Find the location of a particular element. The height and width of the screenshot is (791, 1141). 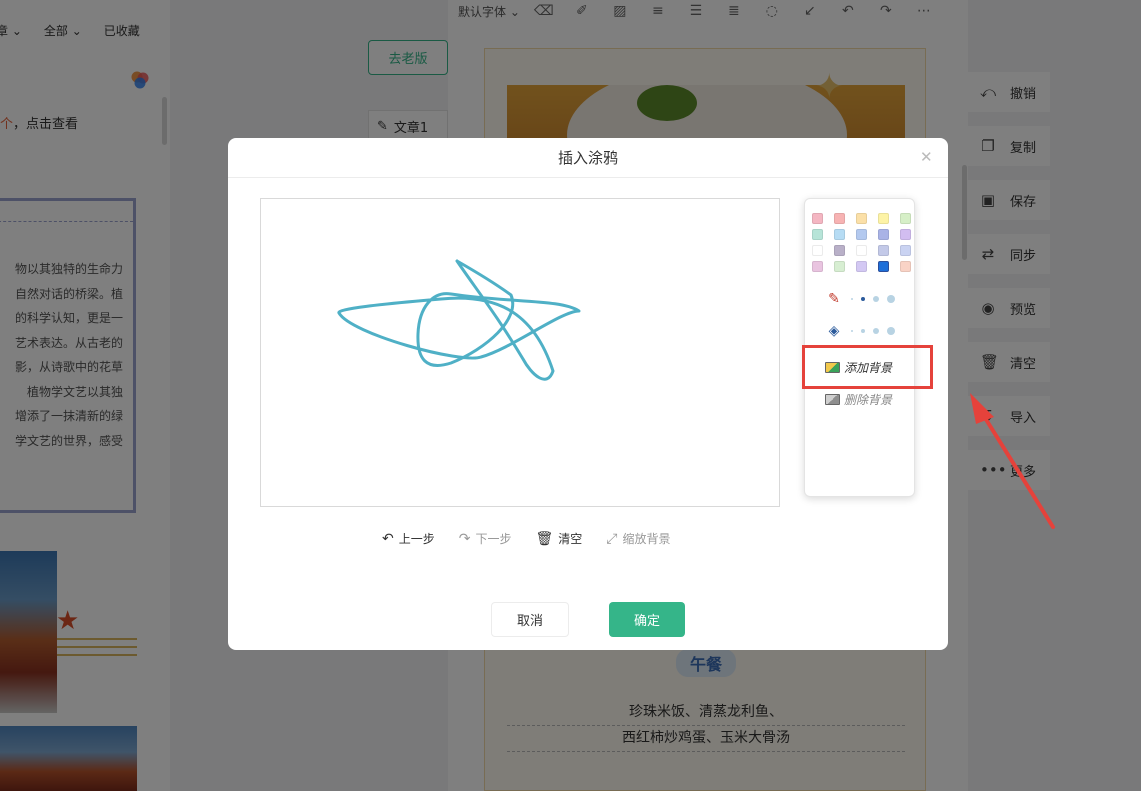

drawn-star-stroke is located at coordinates (459, 320).